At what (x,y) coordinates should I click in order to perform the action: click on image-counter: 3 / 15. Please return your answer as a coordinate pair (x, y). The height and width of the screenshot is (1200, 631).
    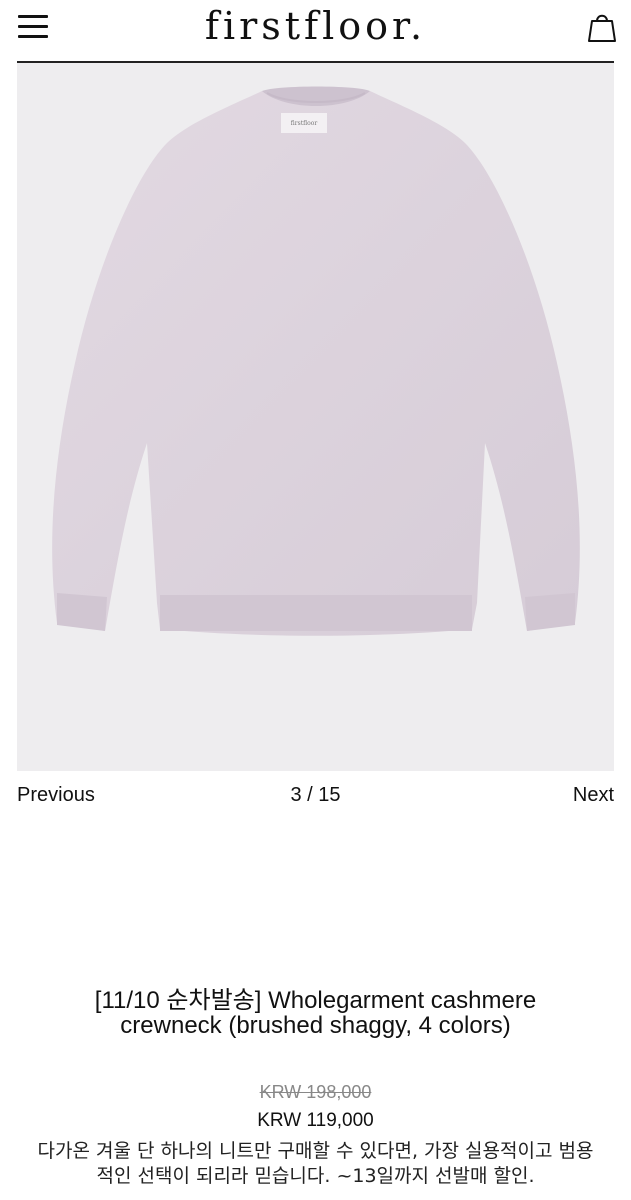
    Looking at the image, I should click on (315, 795).